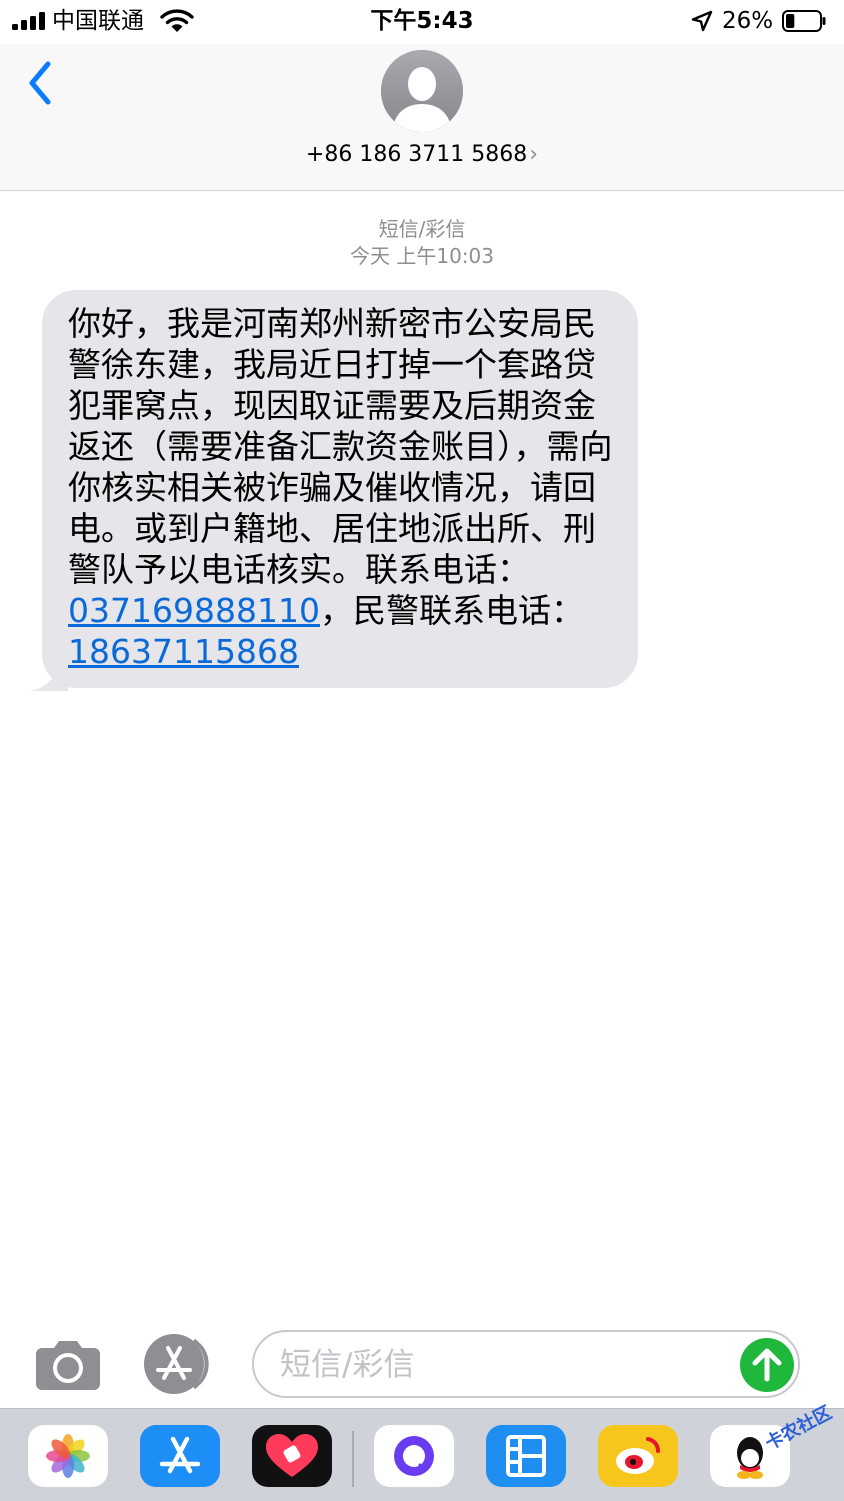 This screenshot has width=844, height=1501. Describe the element at coordinates (68, 1364) in the screenshot. I see `camera-icon` at that location.